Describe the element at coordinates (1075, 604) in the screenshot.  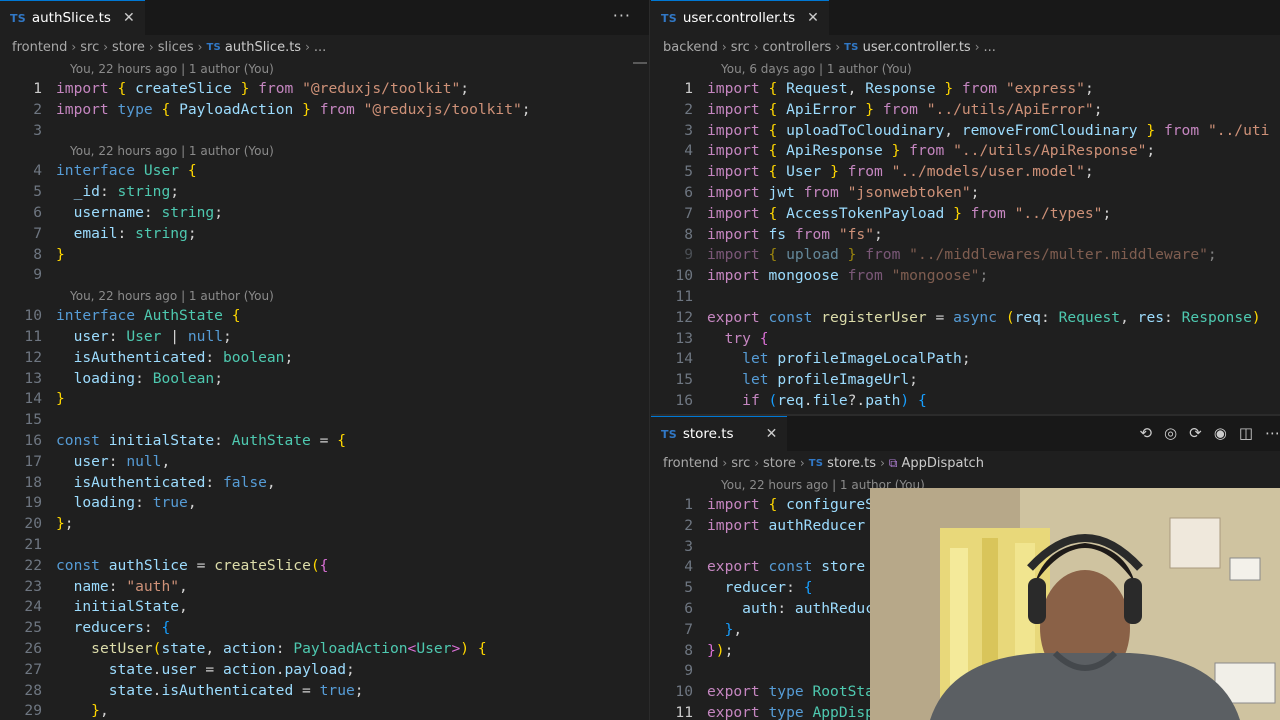
I see `webcam-video-frame` at that location.